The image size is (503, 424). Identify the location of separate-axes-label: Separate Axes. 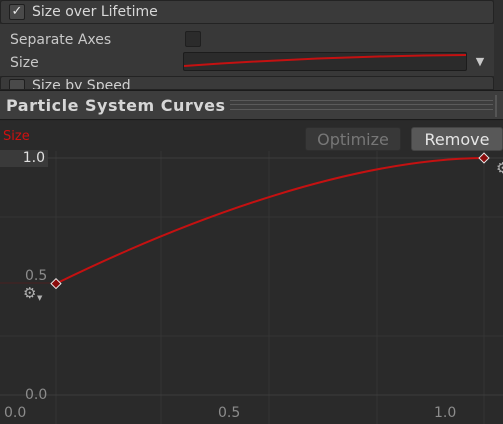
(61, 40).